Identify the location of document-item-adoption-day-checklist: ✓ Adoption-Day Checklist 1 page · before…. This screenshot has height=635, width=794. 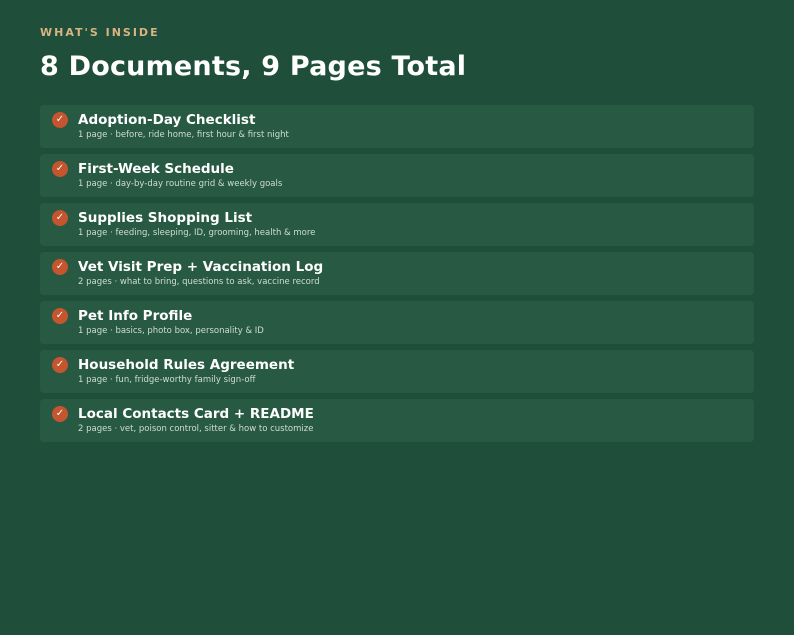
(397, 126).